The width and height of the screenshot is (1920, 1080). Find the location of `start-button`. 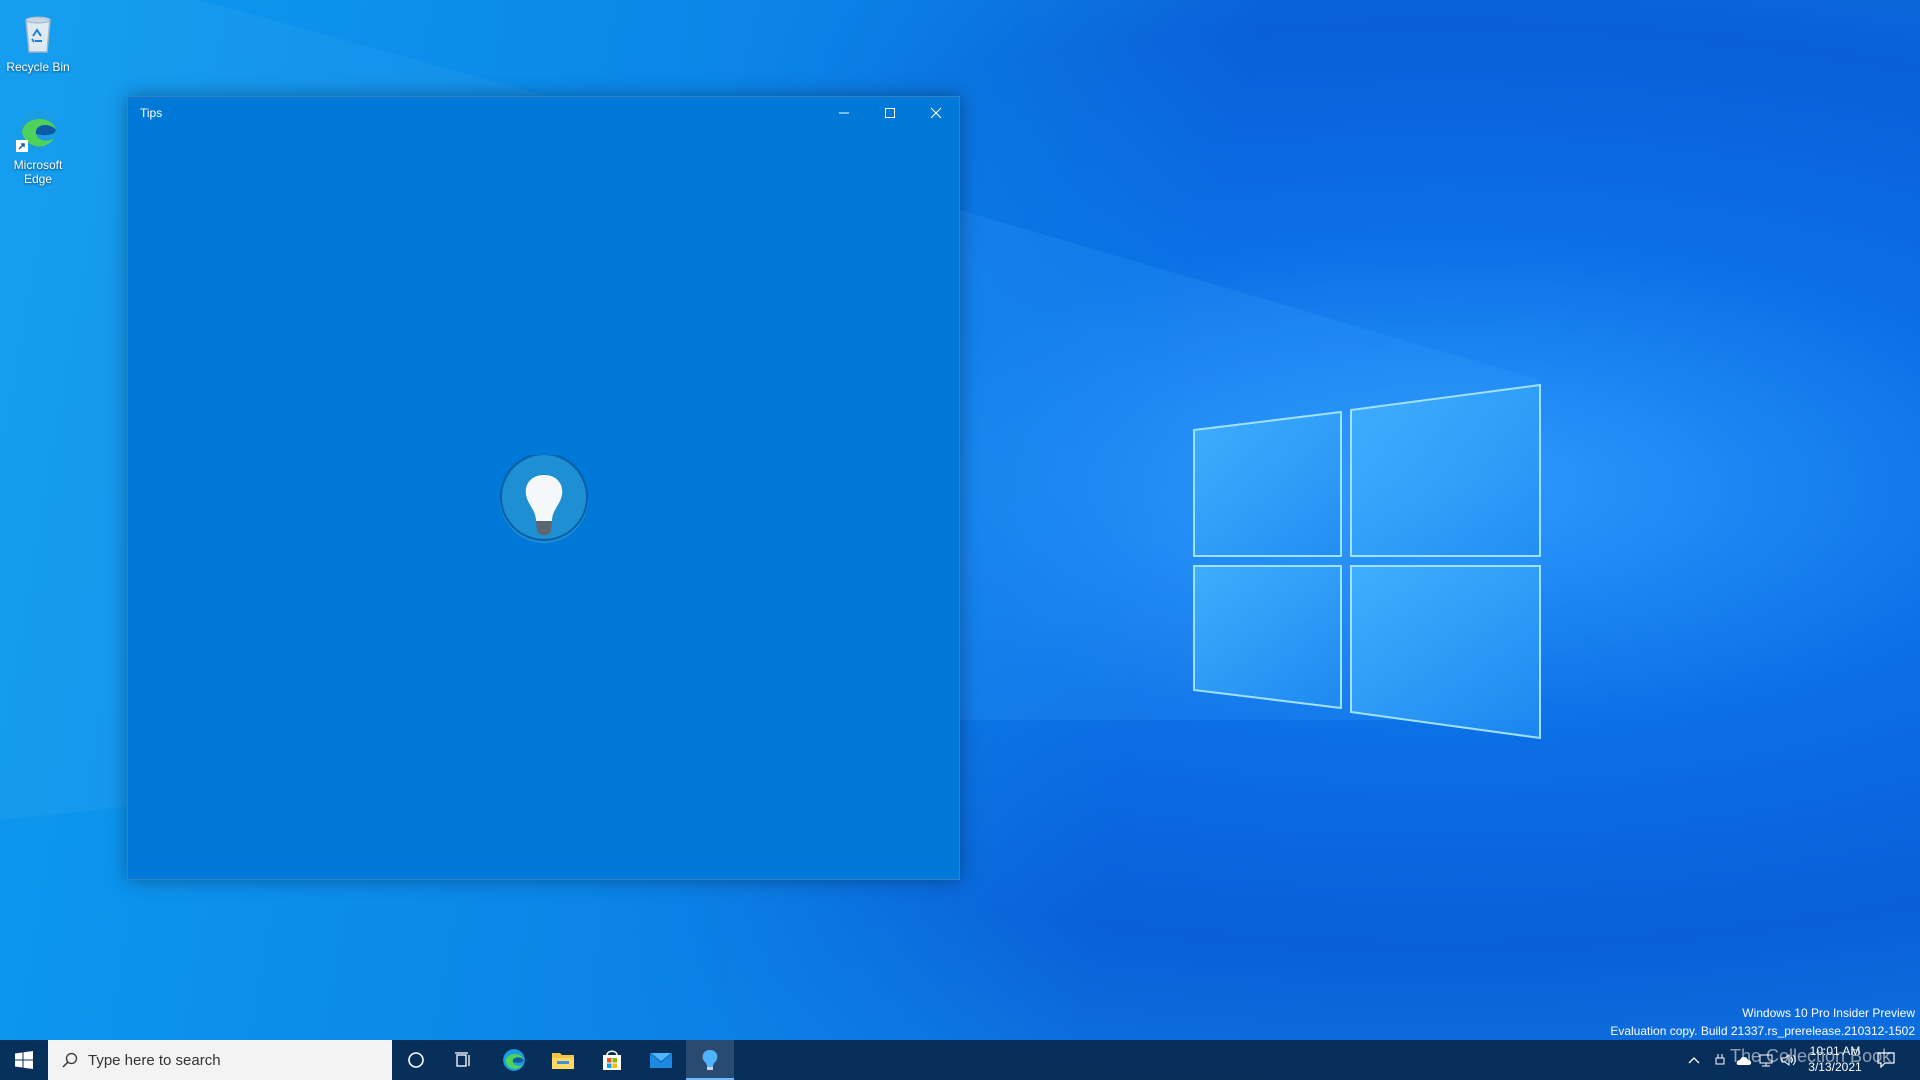

start-button is located at coordinates (24, 1060).